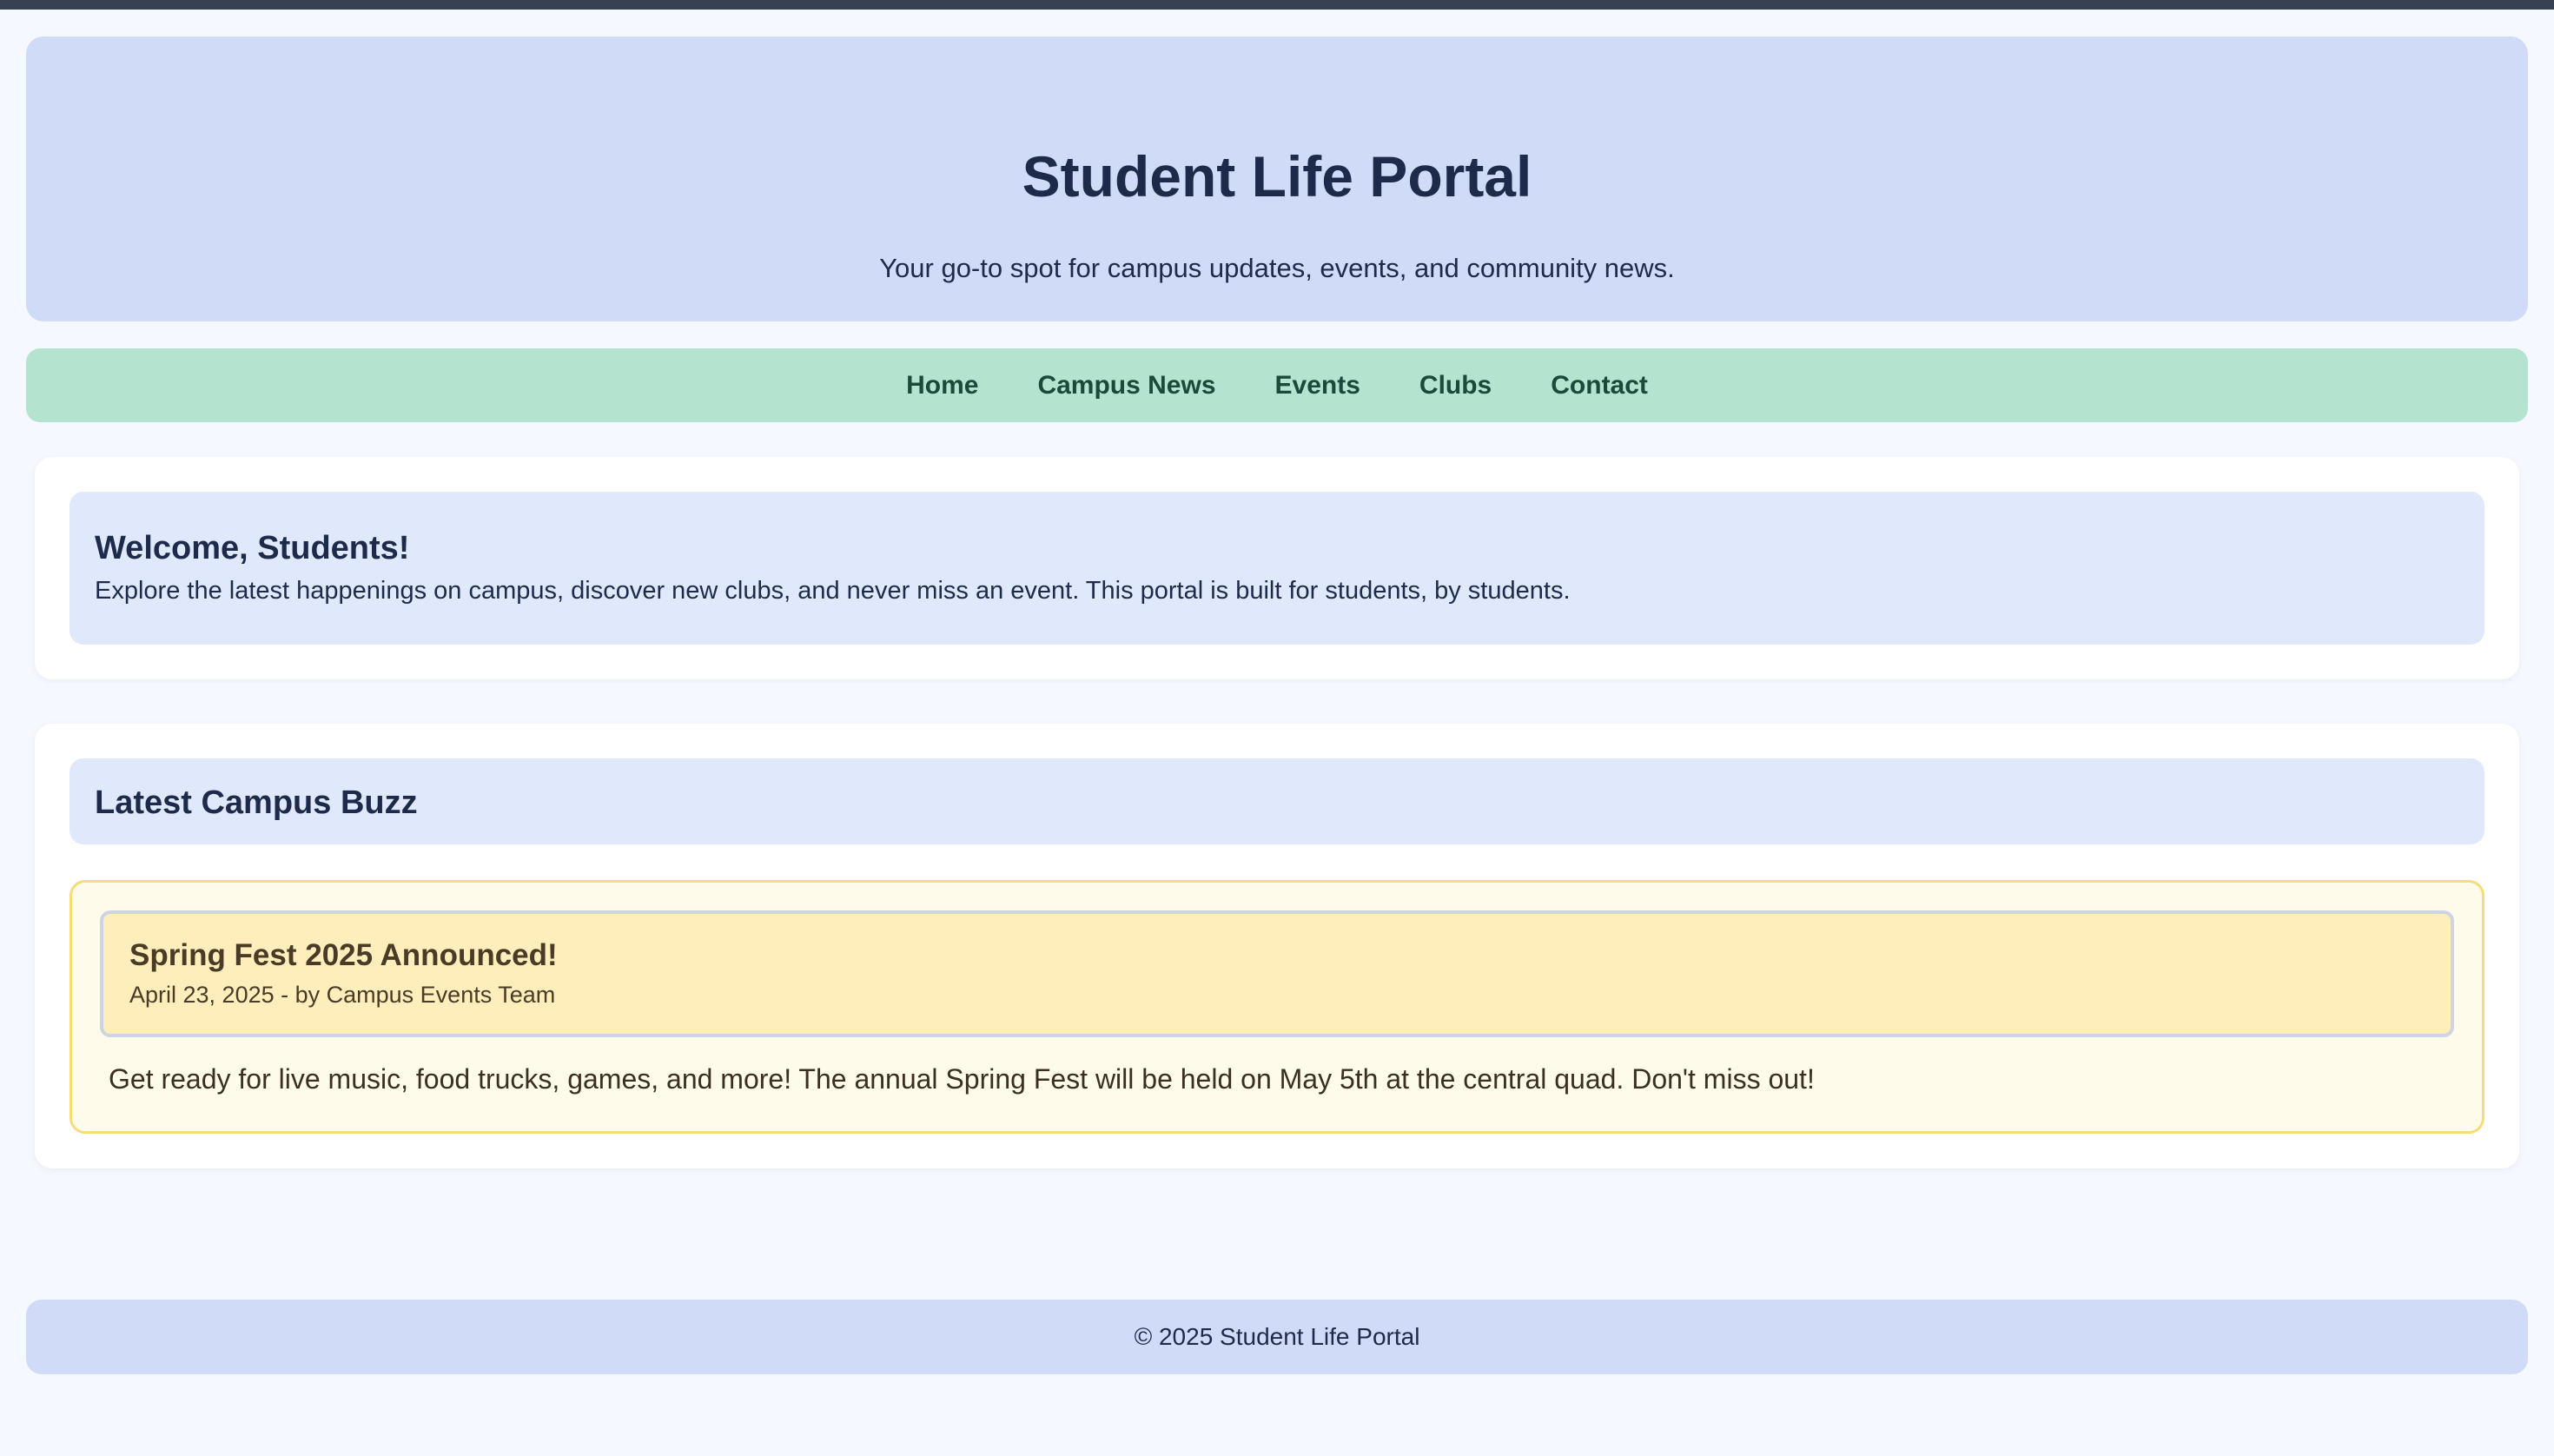 This screenshot has height=1456, width=2554. I want to click on page-title: Student Life Portal, so click(1277, 176).